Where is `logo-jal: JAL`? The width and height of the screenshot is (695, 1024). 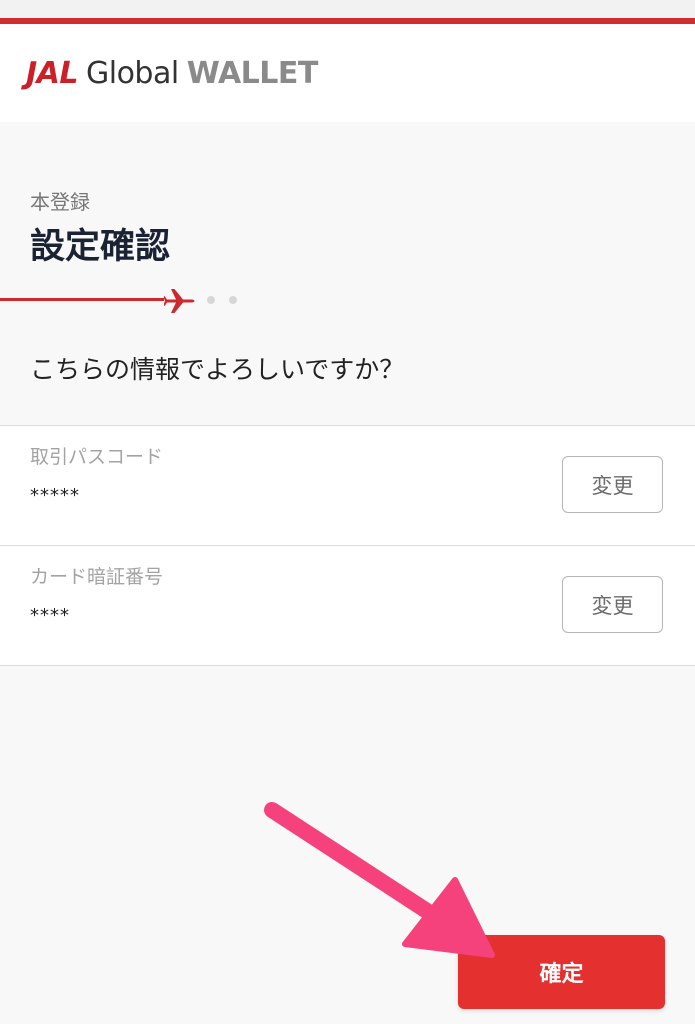
logo-jal: JAL is located at coordinates (52, 73).